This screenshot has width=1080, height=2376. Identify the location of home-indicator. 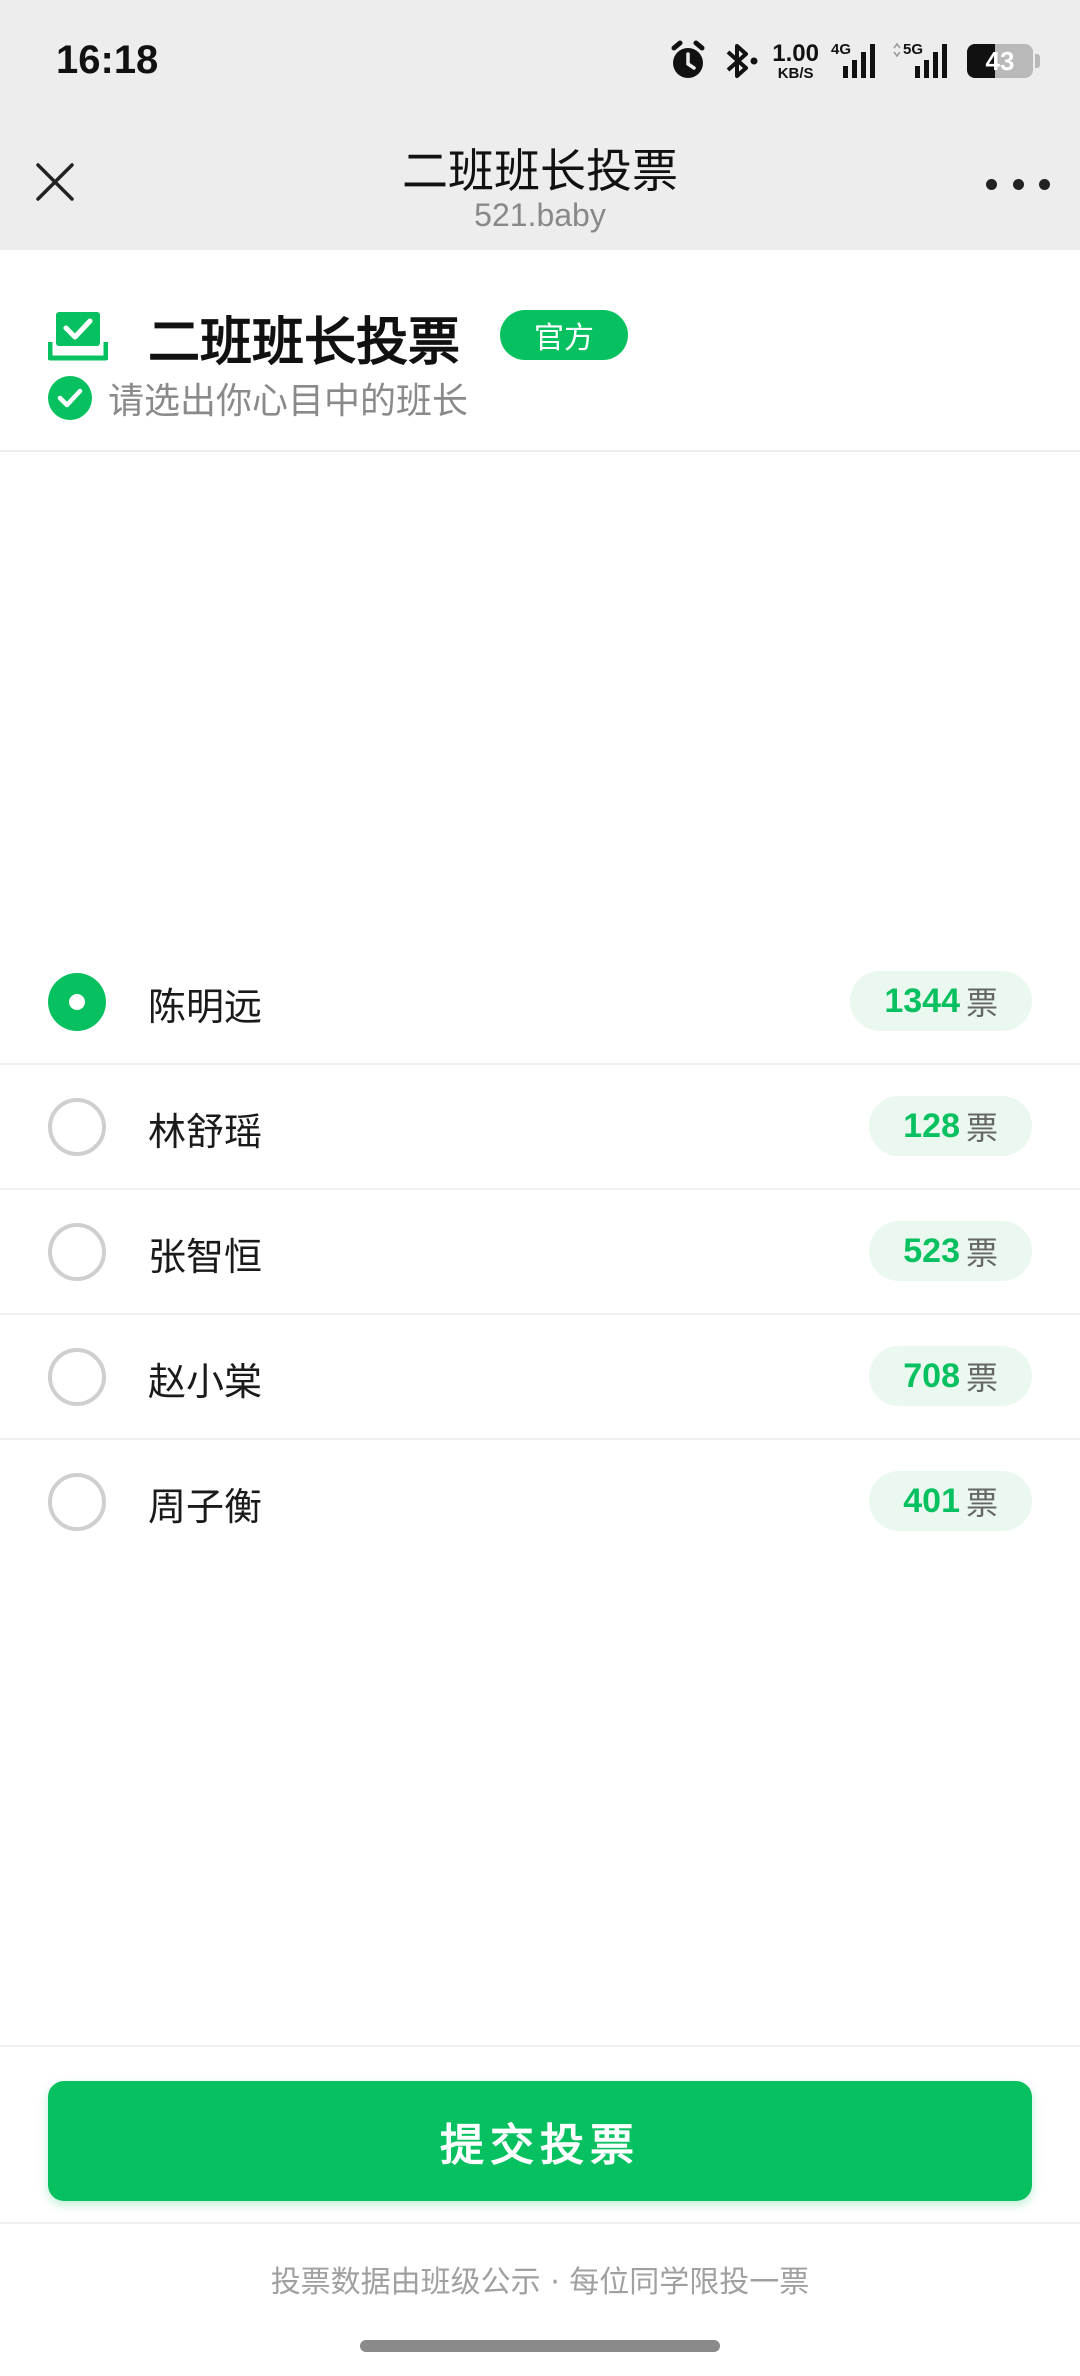
(540, 2346).